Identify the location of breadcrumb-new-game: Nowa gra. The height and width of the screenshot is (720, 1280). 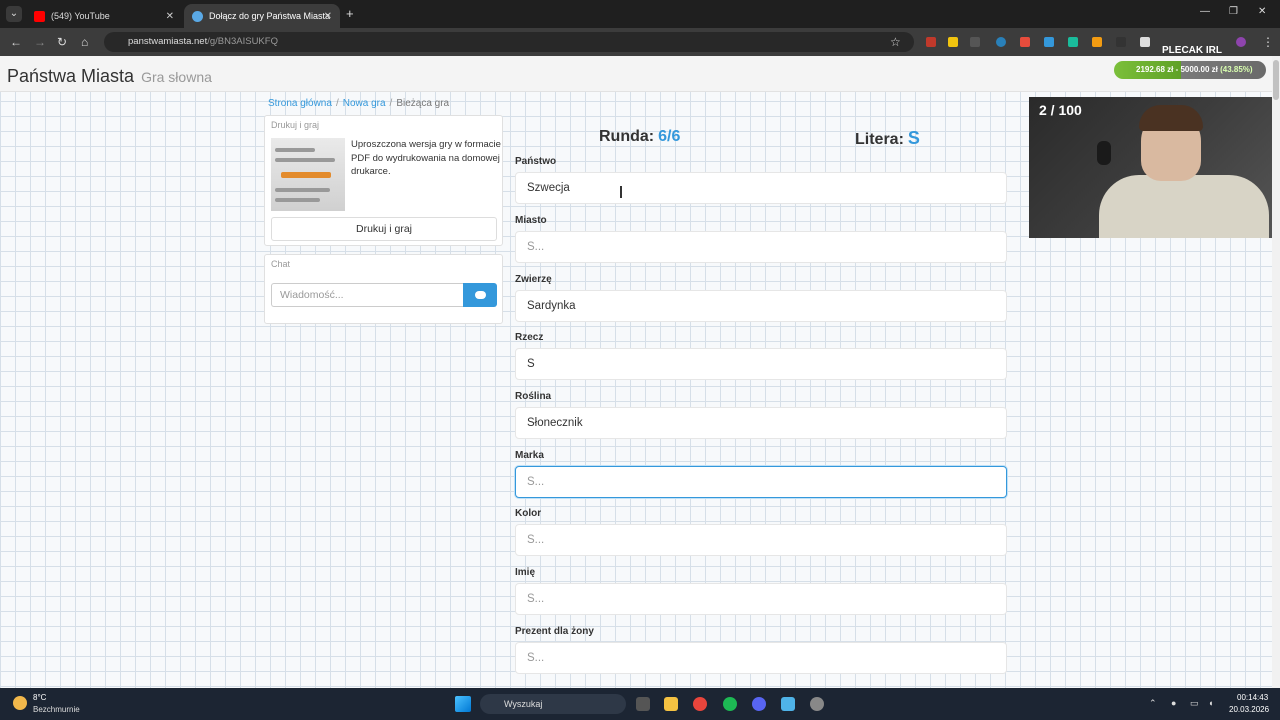
(364, 103).